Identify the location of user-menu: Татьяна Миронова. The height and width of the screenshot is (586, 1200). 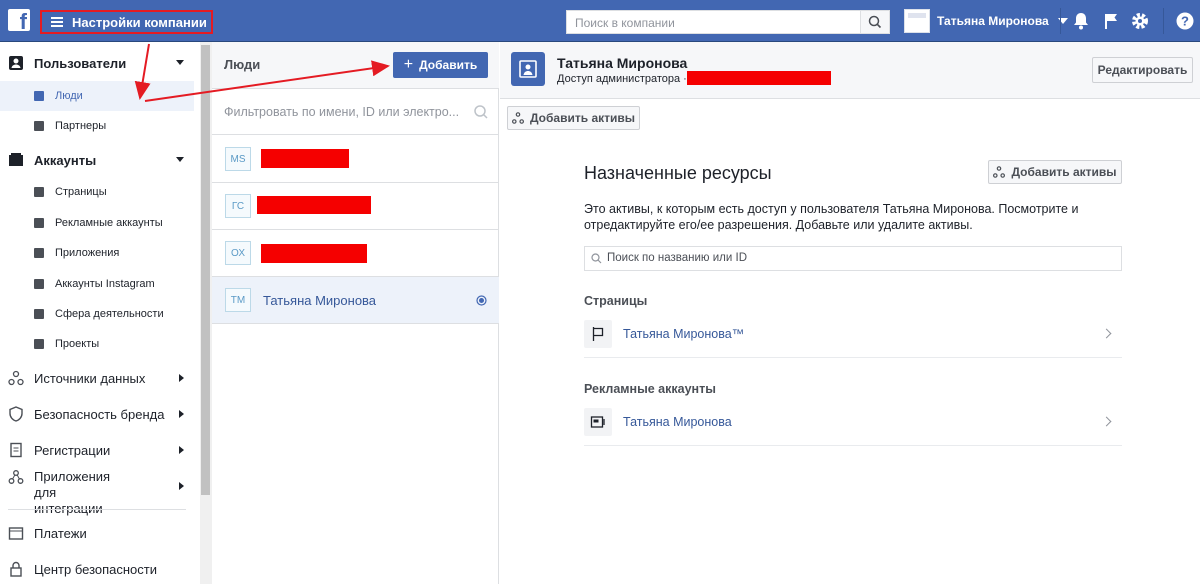
(986, 21).